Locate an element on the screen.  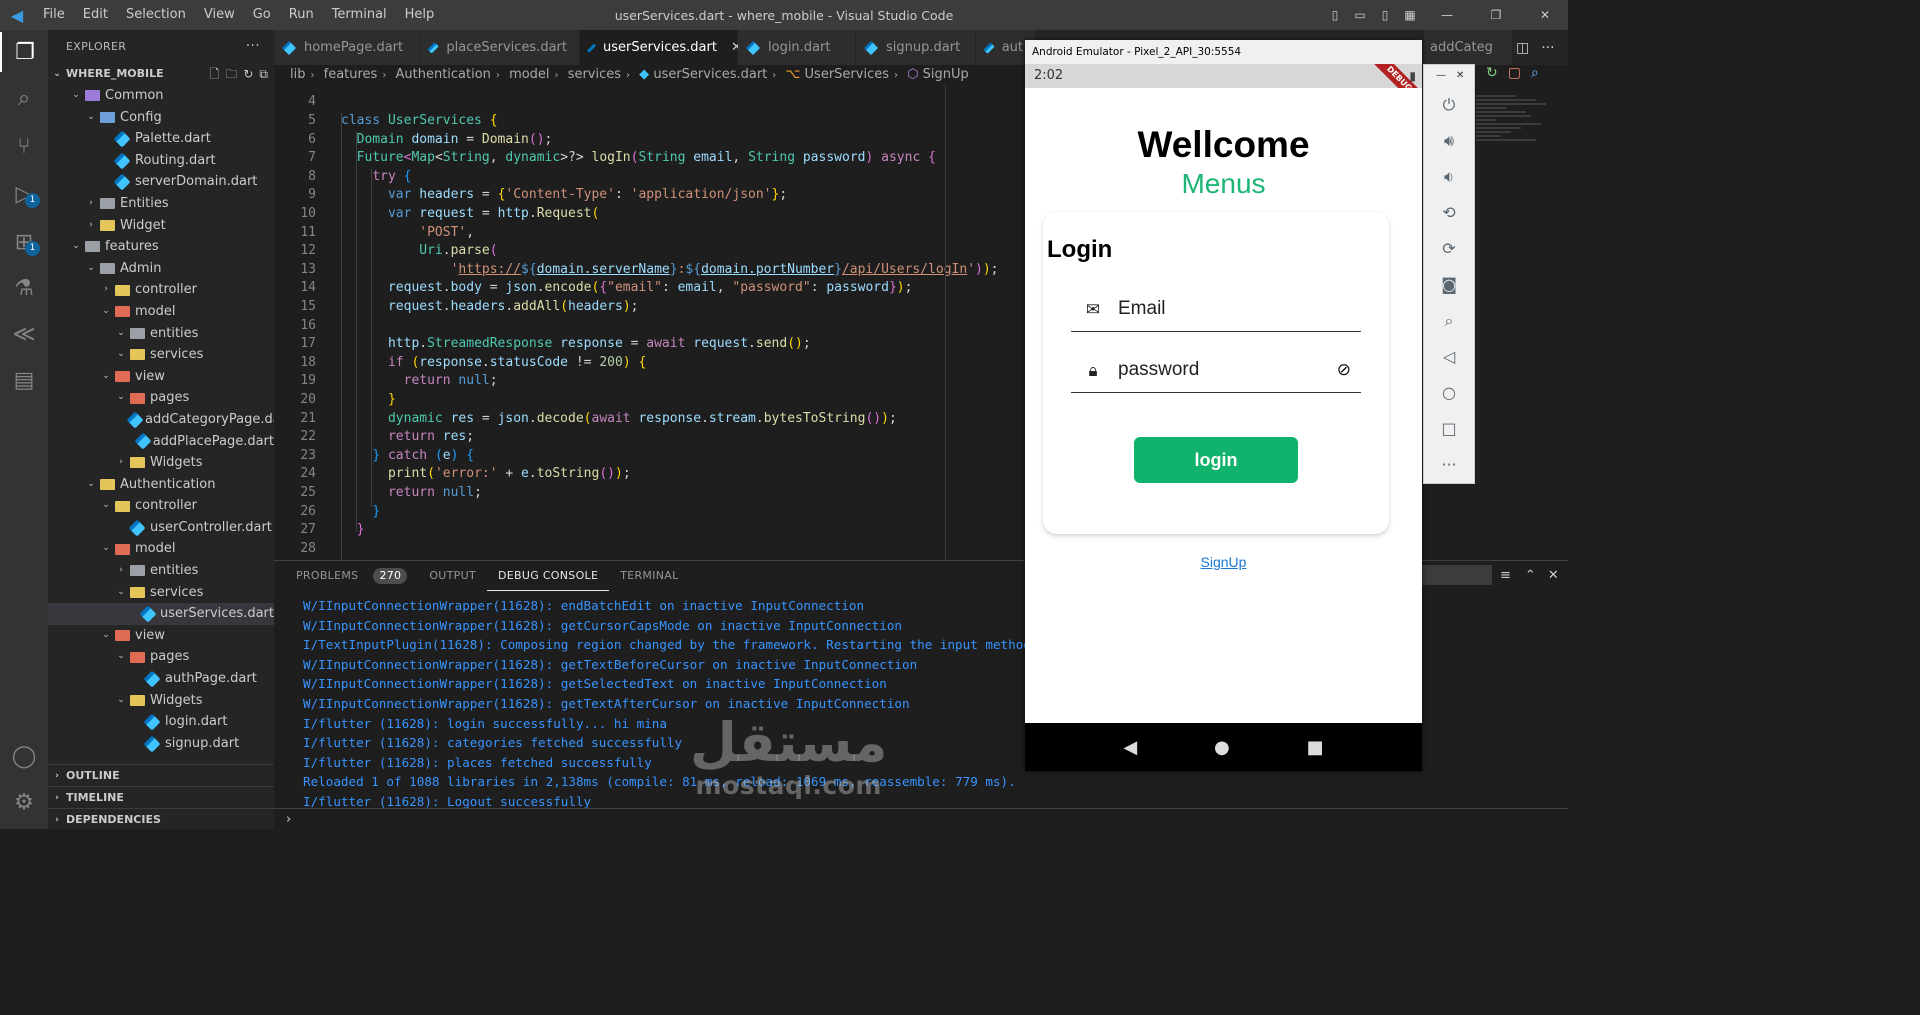
inspect-icon: ⌕ is located at coordinates (1535, 75).